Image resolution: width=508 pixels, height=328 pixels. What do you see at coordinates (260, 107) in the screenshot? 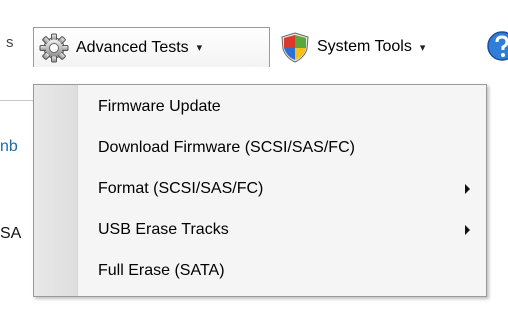
I see `menu-item-firmware-update: Firmware Update` at bounding box center [260, 107].